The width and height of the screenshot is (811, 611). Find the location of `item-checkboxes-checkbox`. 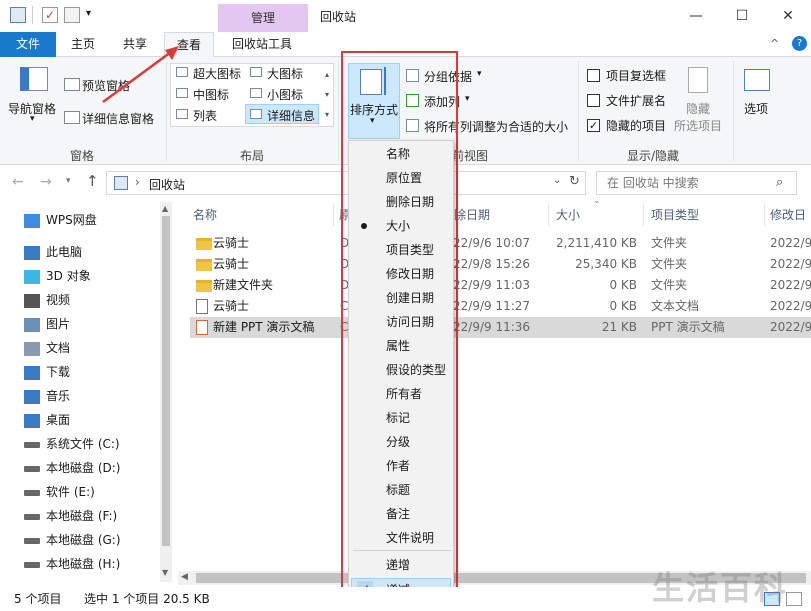

item-checkboxes-checkbox is located at coordinates (593, 75).